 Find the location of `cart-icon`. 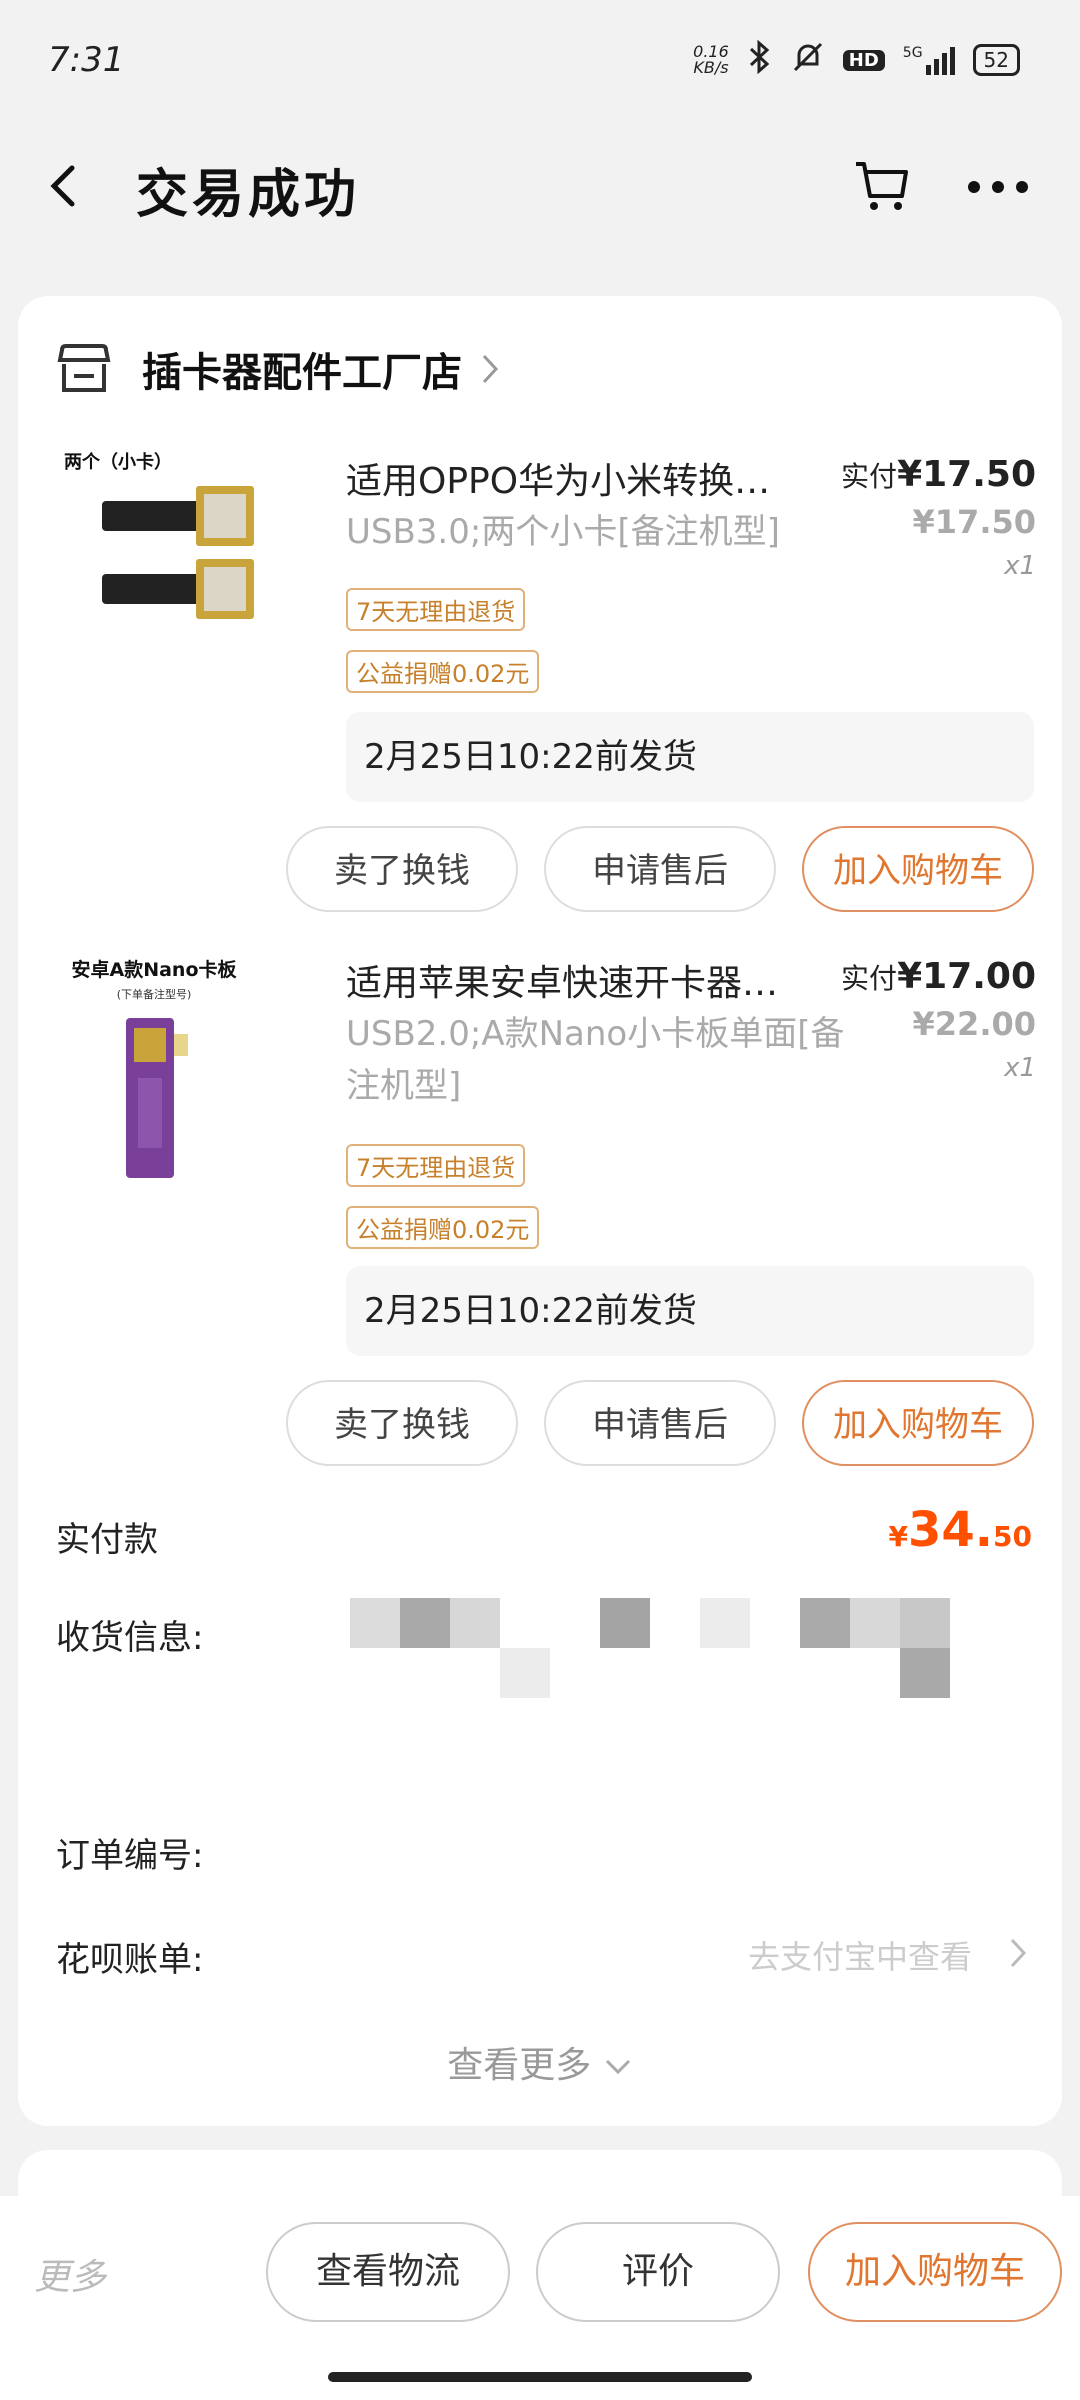

cart-icon is located at coordinates (882, 186).